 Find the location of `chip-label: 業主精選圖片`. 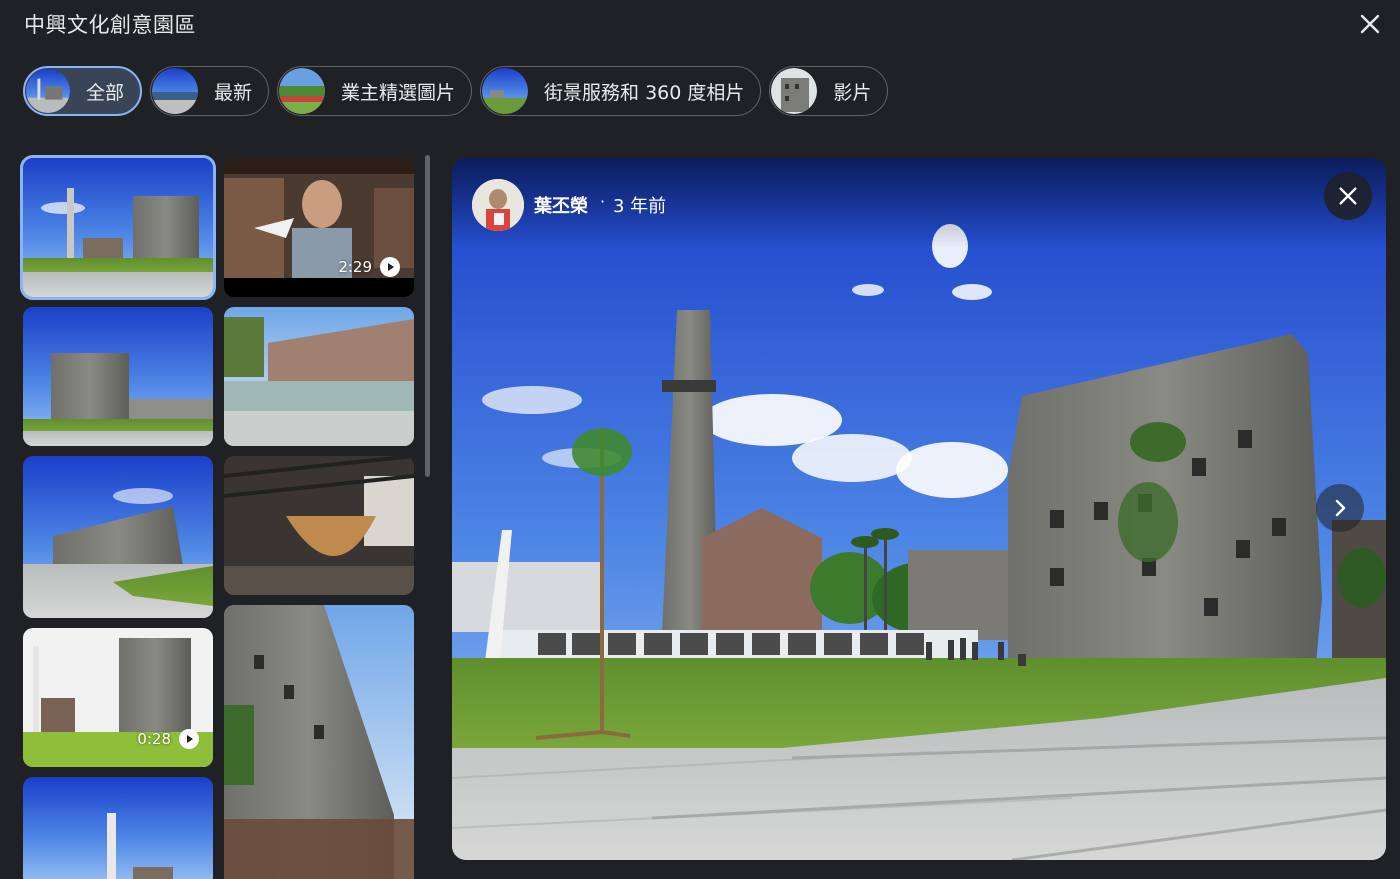

chip-label: 業主精選圖片 is located at coordinates (398, 92).